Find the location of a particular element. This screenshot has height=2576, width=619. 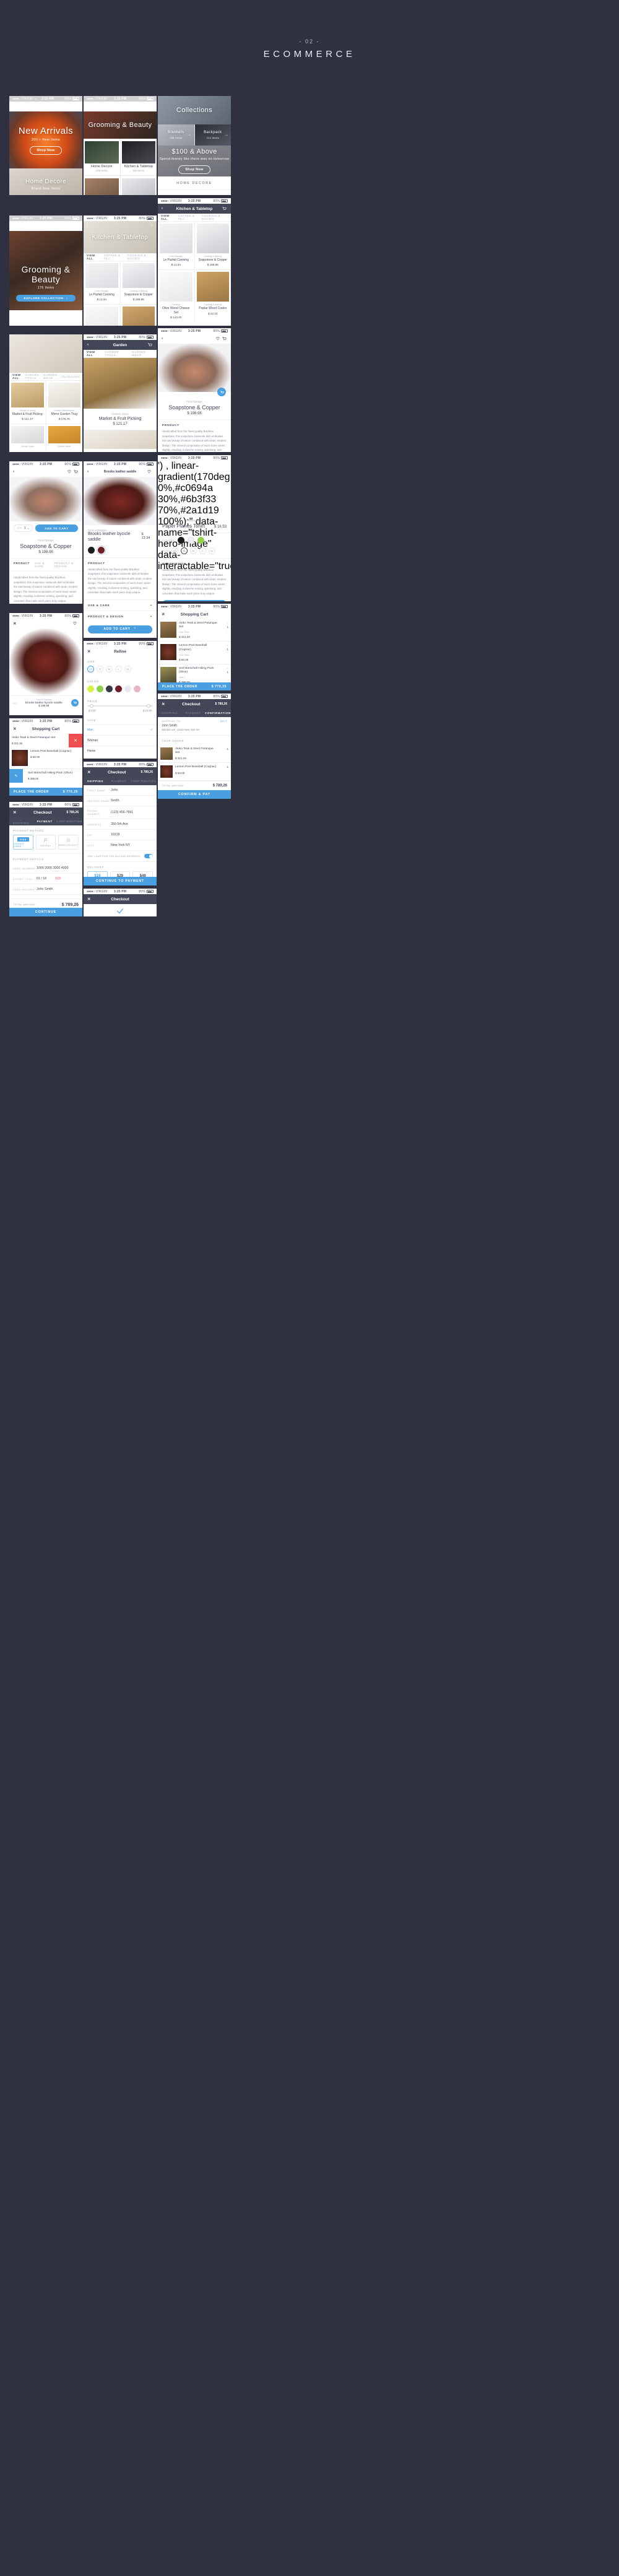

payment-method-credit-card: VISA CREDIT CARD is located at coordinates (23, 842).